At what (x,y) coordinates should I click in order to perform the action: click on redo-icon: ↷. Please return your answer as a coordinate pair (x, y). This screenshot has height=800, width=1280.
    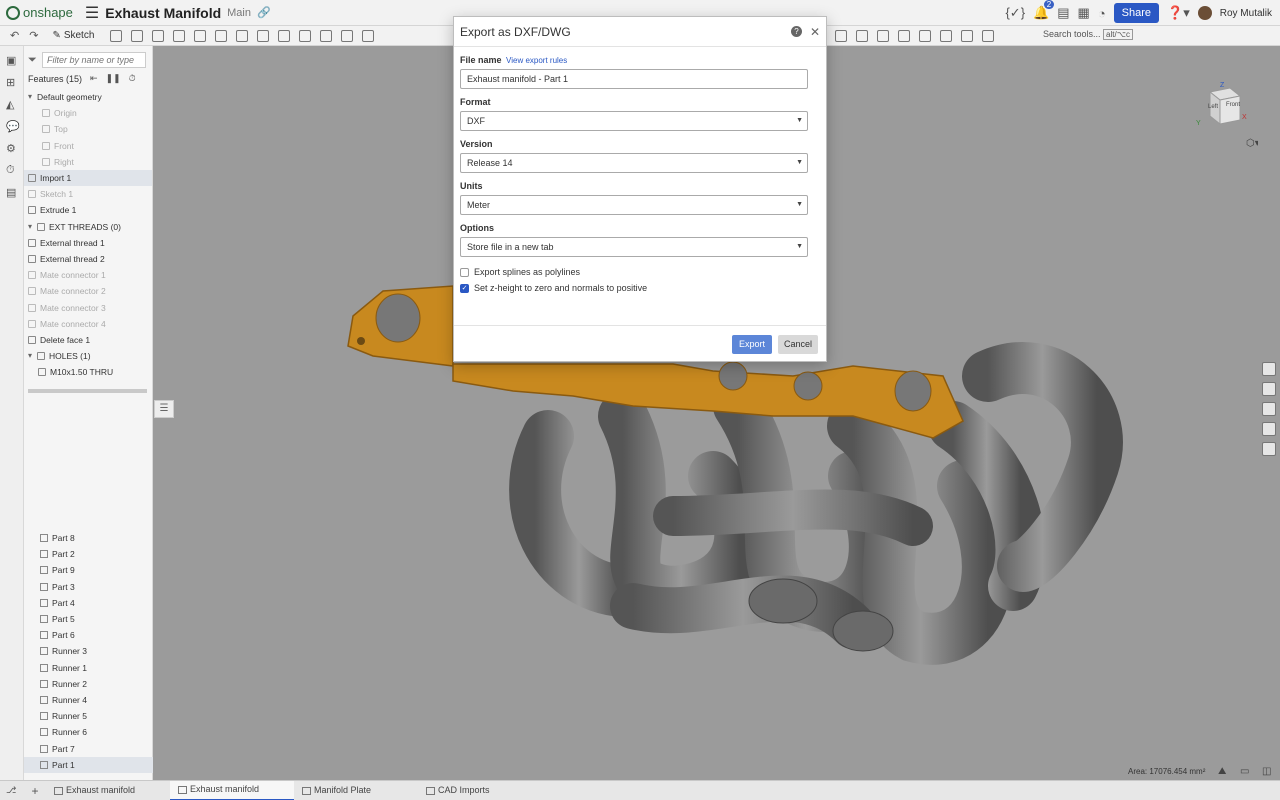
    Looking at the image, I should click on (33, 35).